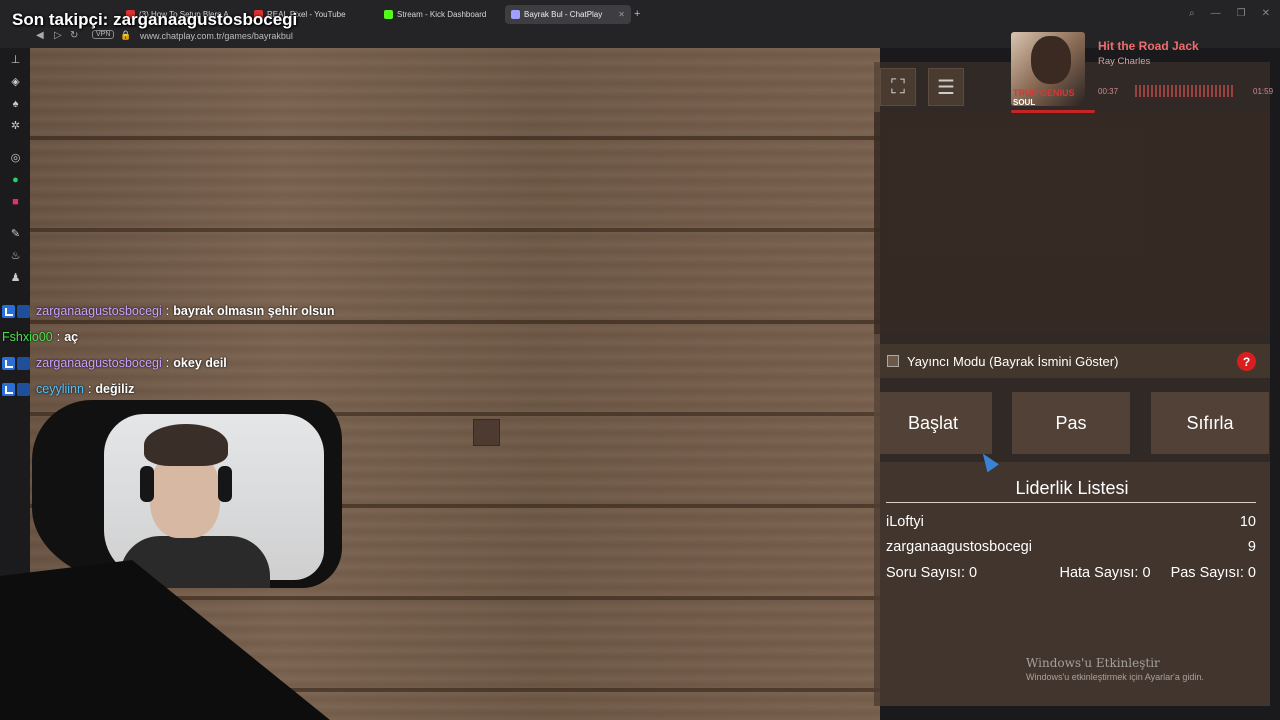 The height and width of the screenshot is (720, 1280). I want to click on url-field: www.chatplay.com.tr/games/bayrakbul, so click(216, 36).